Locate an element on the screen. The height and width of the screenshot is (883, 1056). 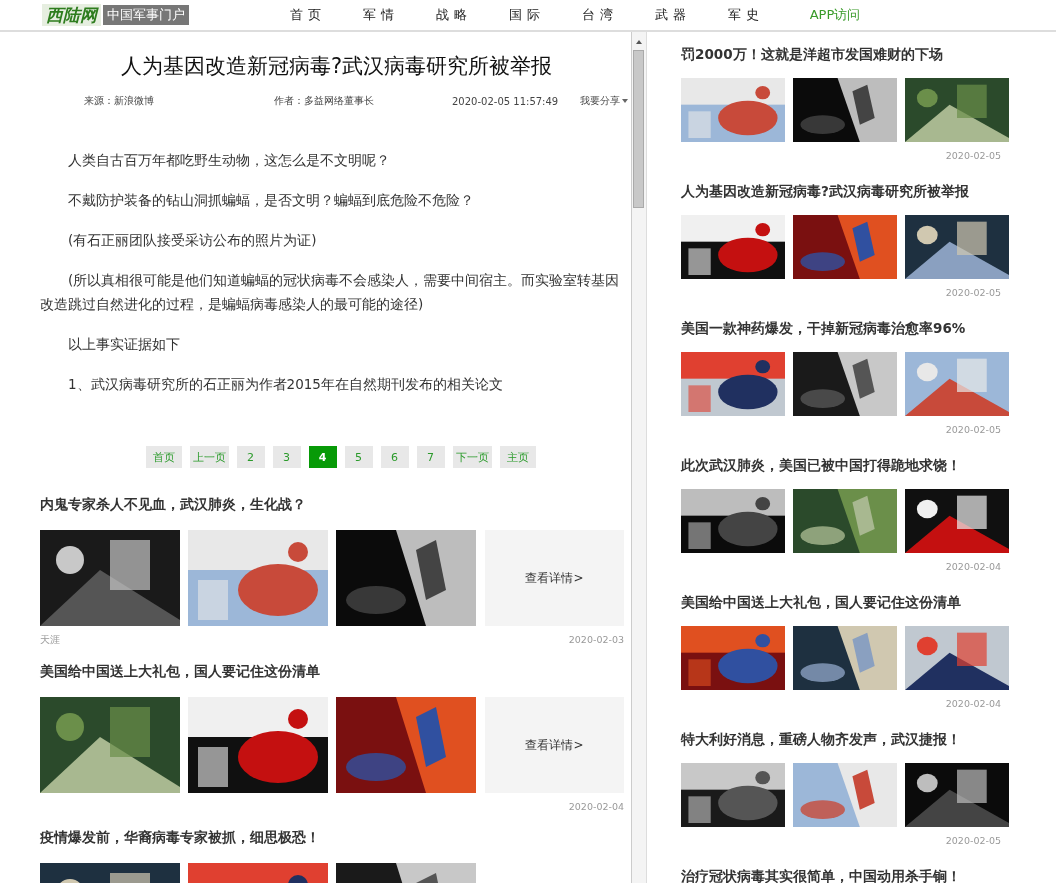
page-link: 4 is located at coordinates (322, 457).